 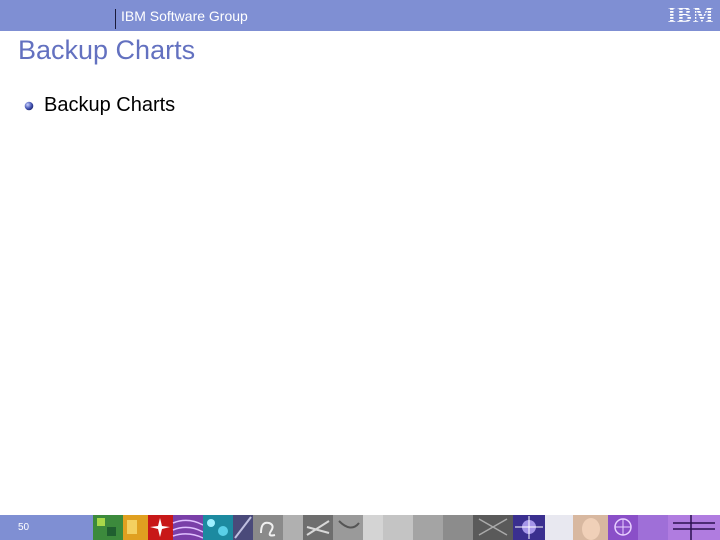 What do you see at coordinates (184, 16) in the screenshot?
I see `group-label: IBM Software Group` at bounding box center [184, 16].